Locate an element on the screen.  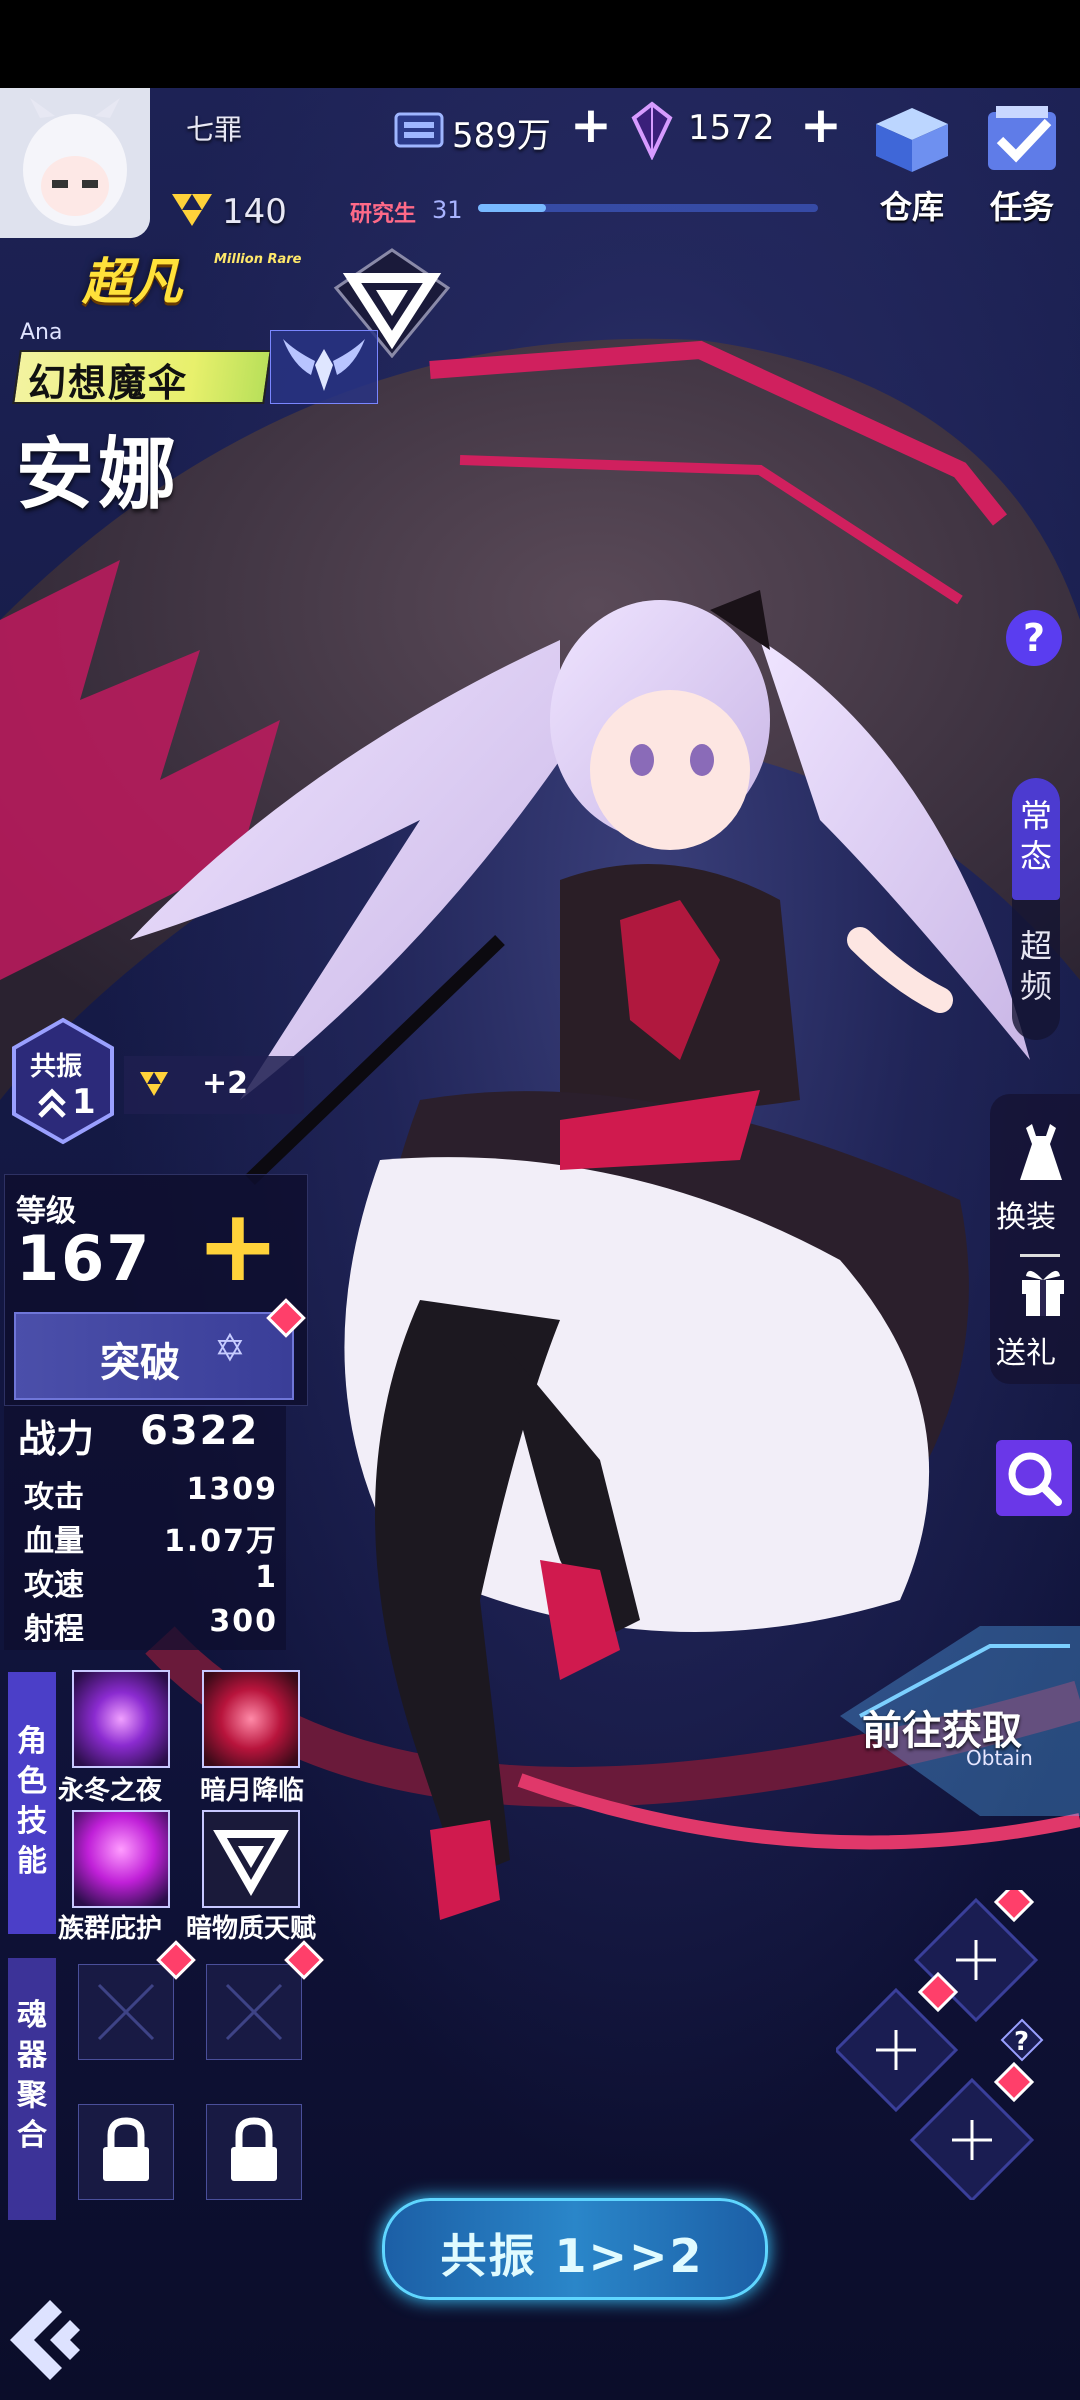
dark-matter-triangle-icon is located at coordinates (251, 1863).